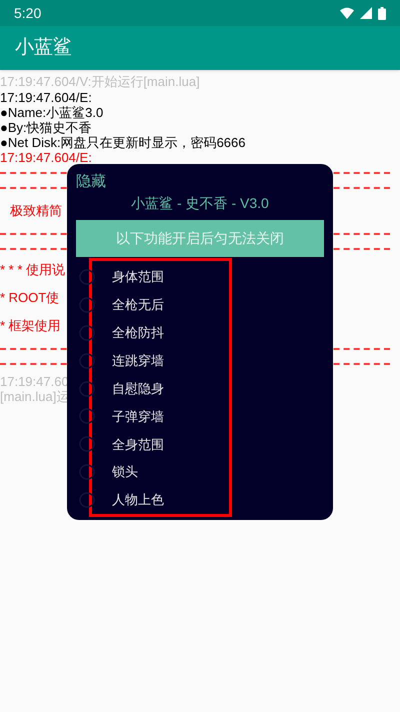 Image resolution: width=400 pixels, height=712 pixels. Describe the element at coordinates (366, 13) in the screenshot. I see `signal-icon` at that location.